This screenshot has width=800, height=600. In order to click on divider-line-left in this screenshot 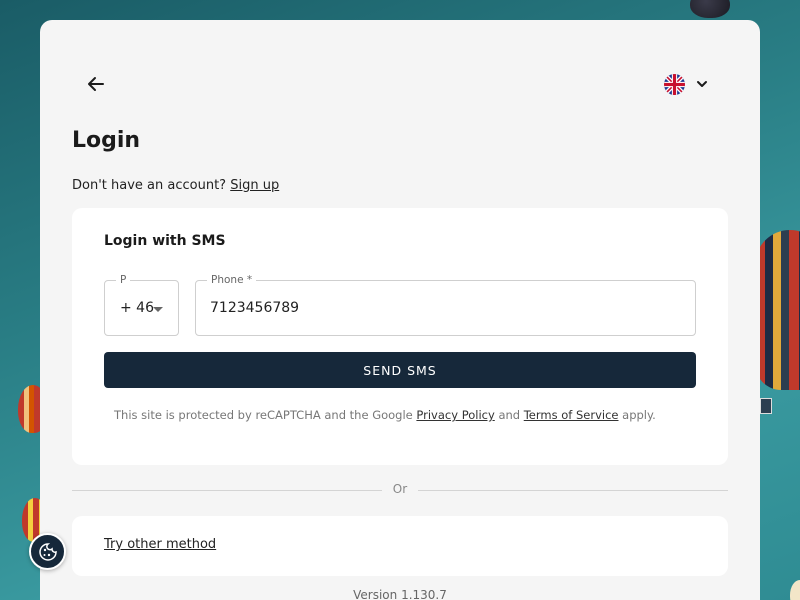, I will do `click(227, 490)`.